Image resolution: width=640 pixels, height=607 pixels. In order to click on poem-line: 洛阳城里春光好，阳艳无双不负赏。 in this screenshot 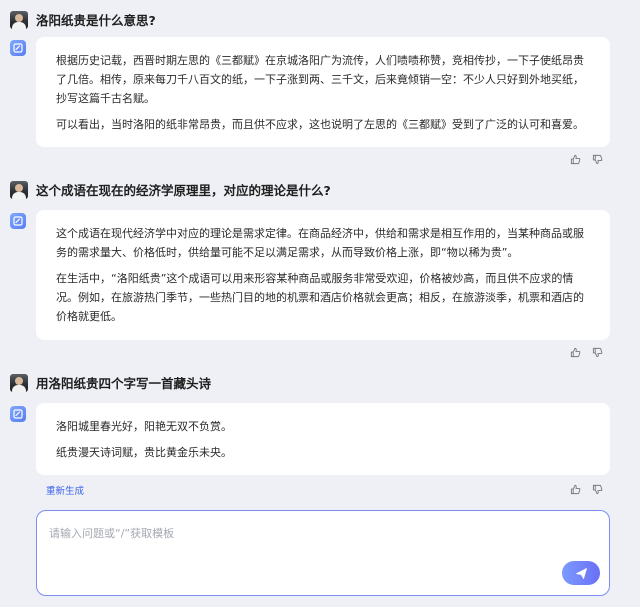, I will do `click(144, 426)`.